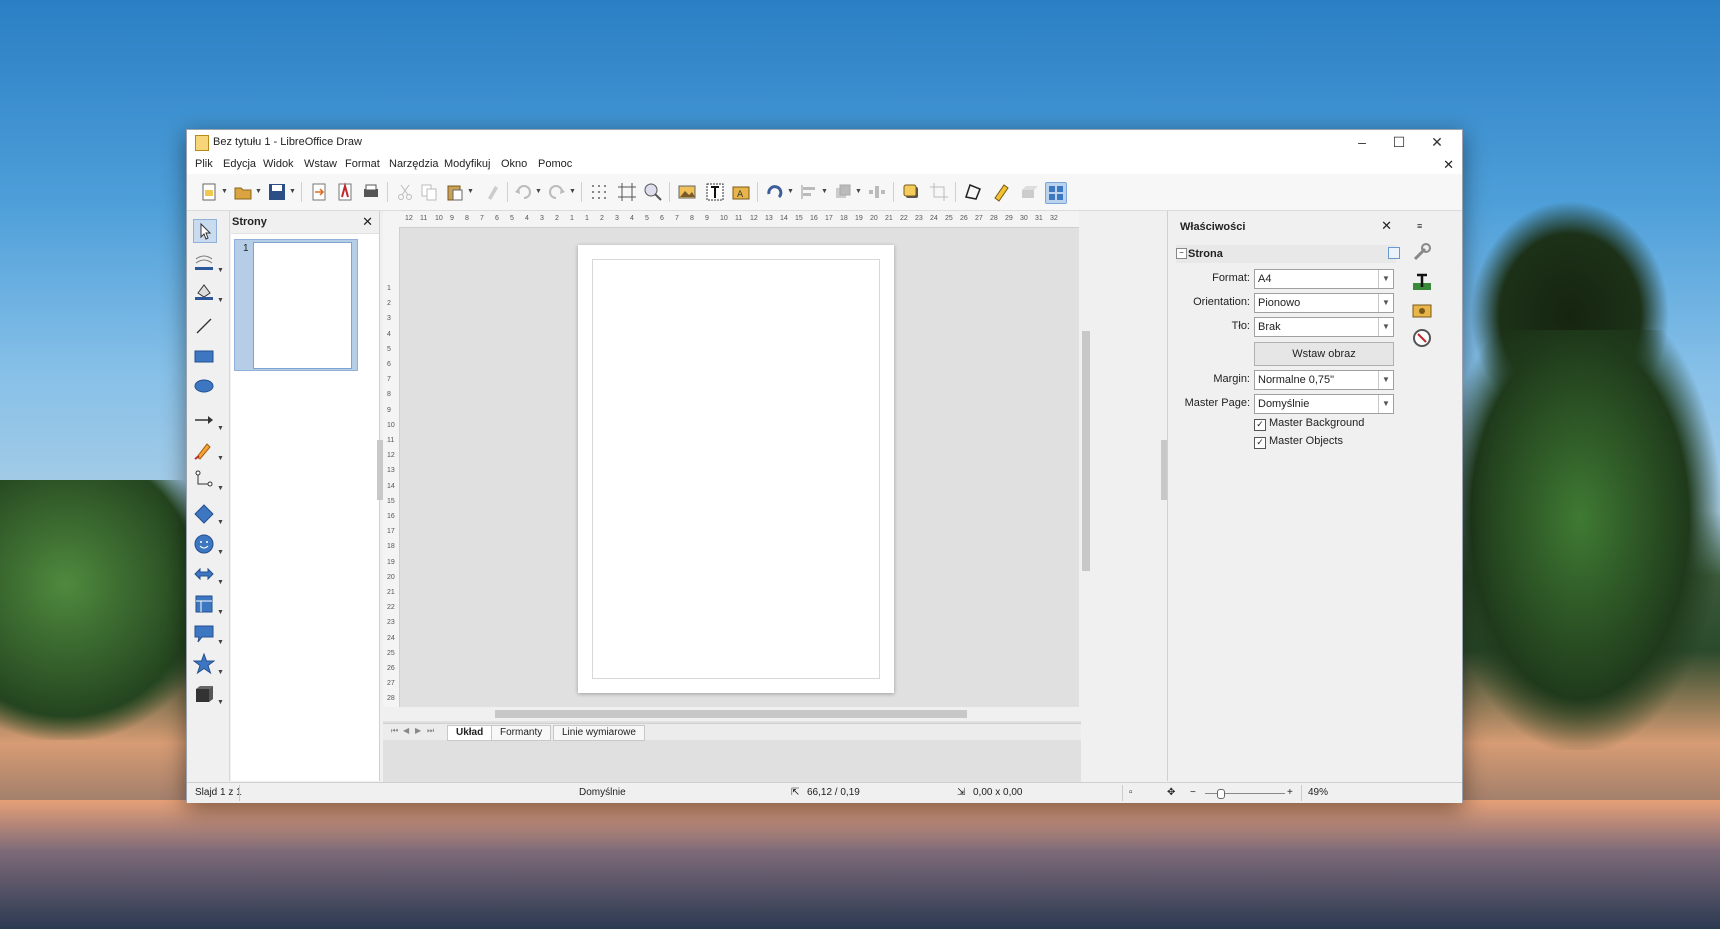  Describe the element at coordinates (741, 192) in the screenshot. I see `insert-fontwork-icon: A` at that location.